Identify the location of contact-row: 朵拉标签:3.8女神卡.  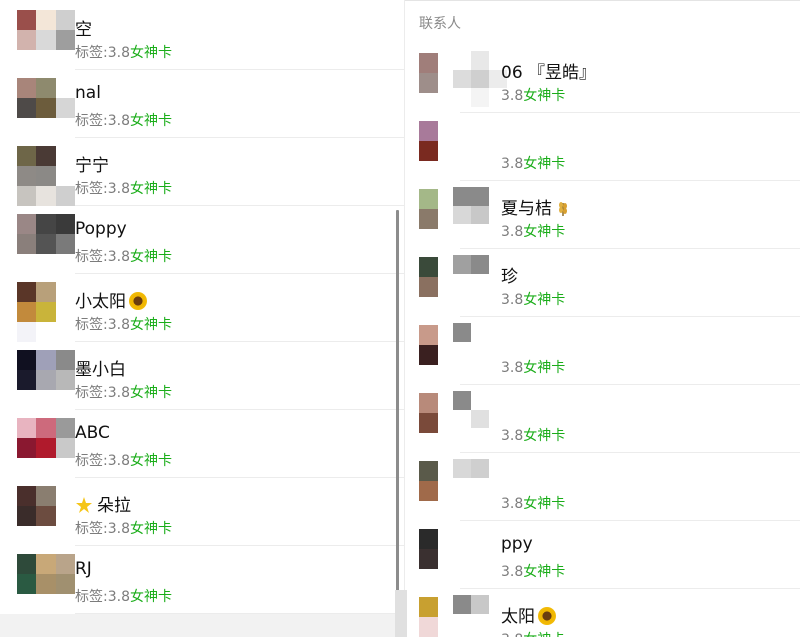
(202, 512).